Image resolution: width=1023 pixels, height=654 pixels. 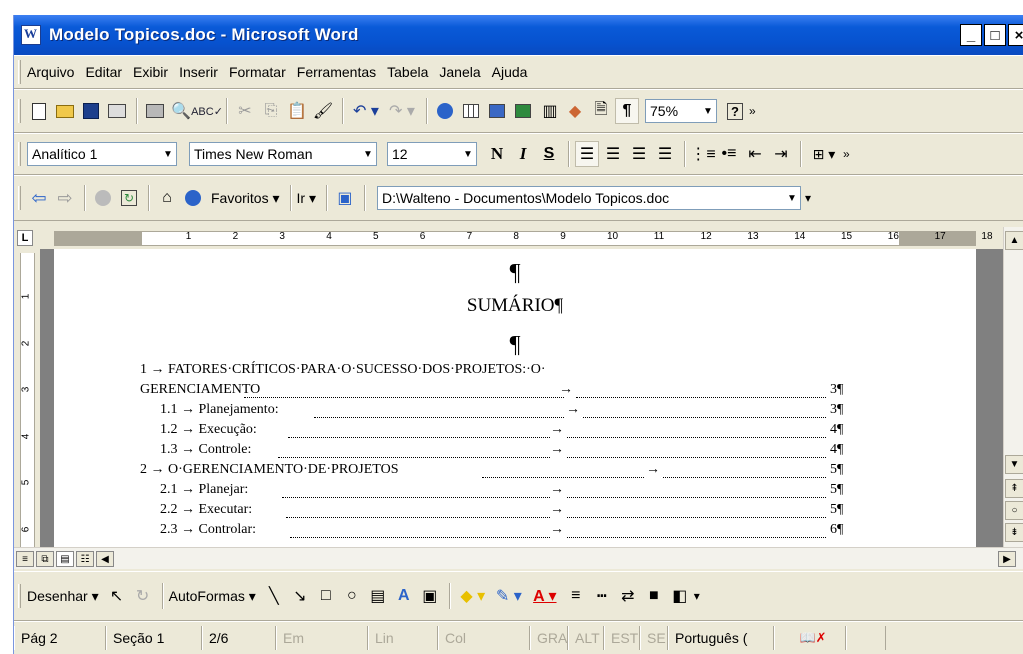 I want to click on line-button: ╲, so click(x=274, y=596).